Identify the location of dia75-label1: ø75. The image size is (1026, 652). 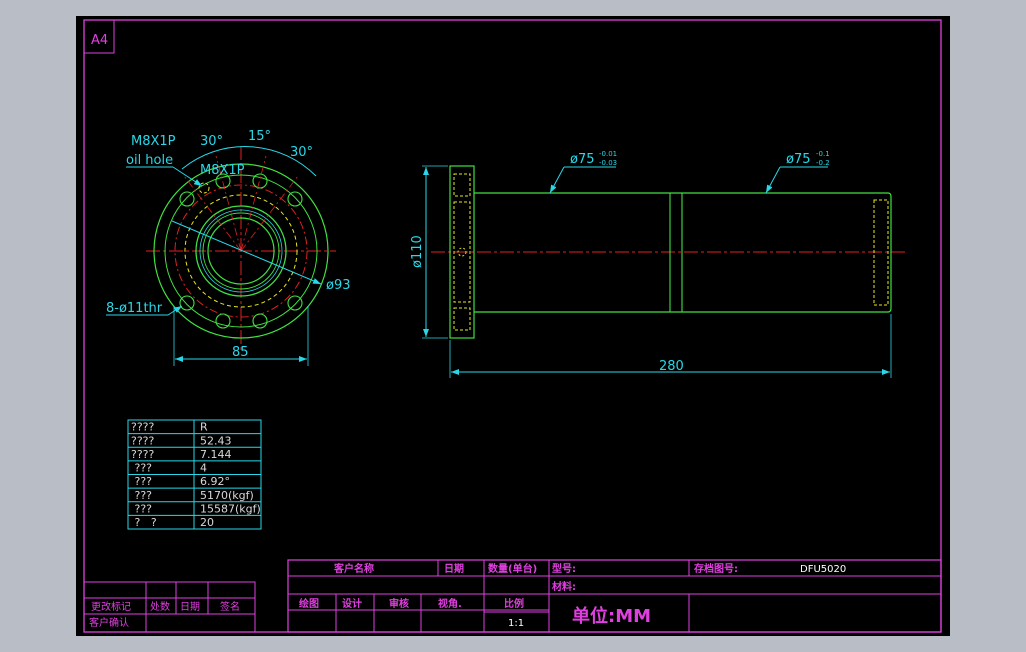
(582, 159).